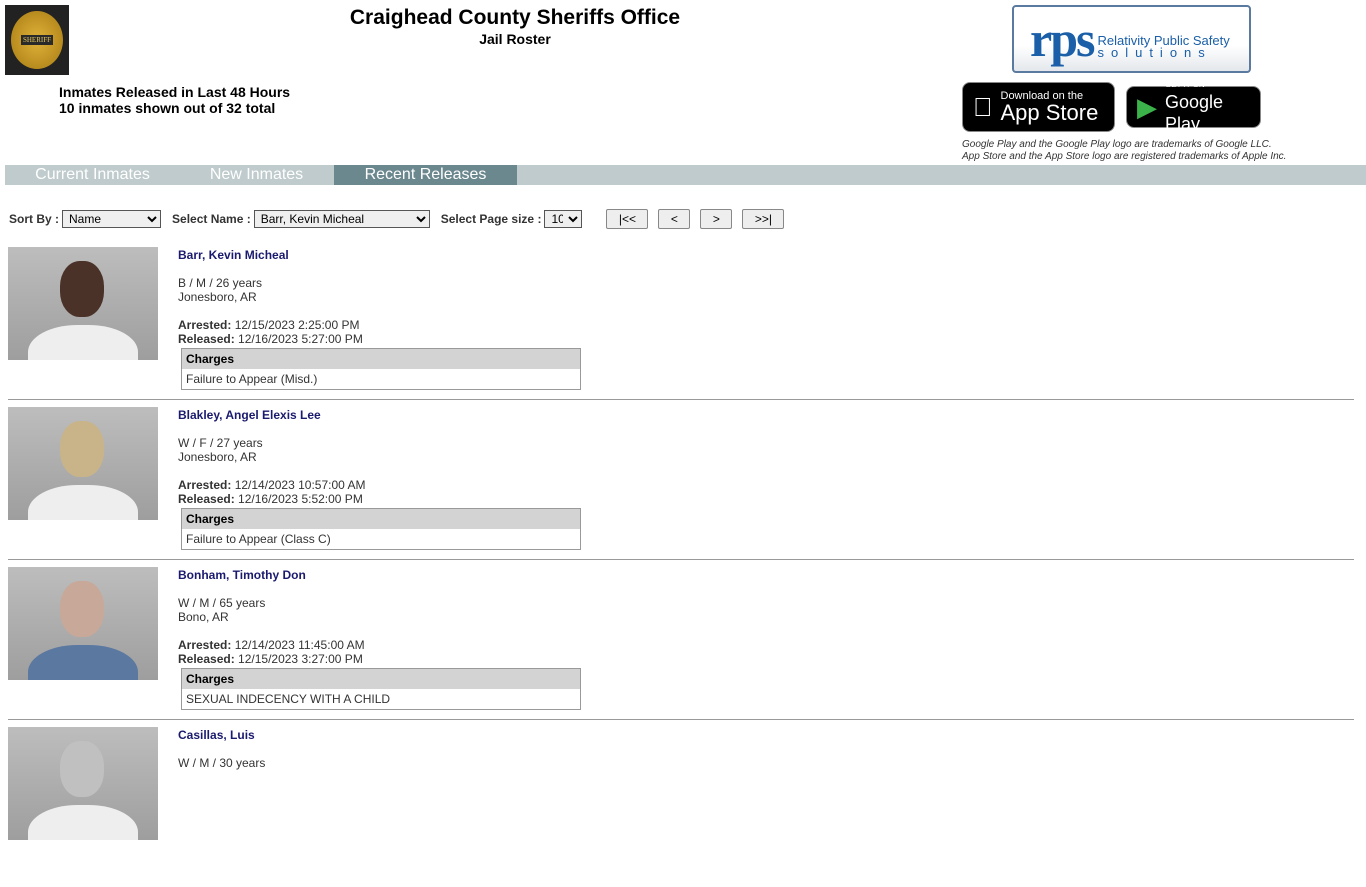 This screenshot has height=887, width=1366. I want to click on arrested-row: Arrested: 12/14/2023 11:45:00 AM, so click(271, 645).